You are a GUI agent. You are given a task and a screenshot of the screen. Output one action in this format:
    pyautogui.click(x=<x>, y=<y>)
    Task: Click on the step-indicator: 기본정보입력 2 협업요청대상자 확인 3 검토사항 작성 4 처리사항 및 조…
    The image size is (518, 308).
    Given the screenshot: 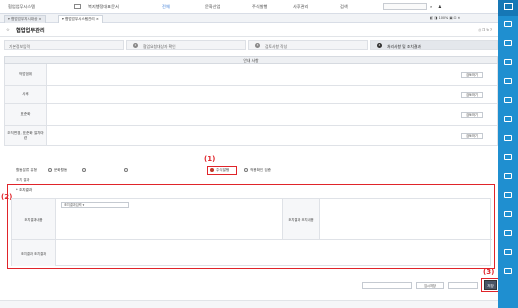 What is the action you would take?
    pyautogui.click(x=251, y=45)
    